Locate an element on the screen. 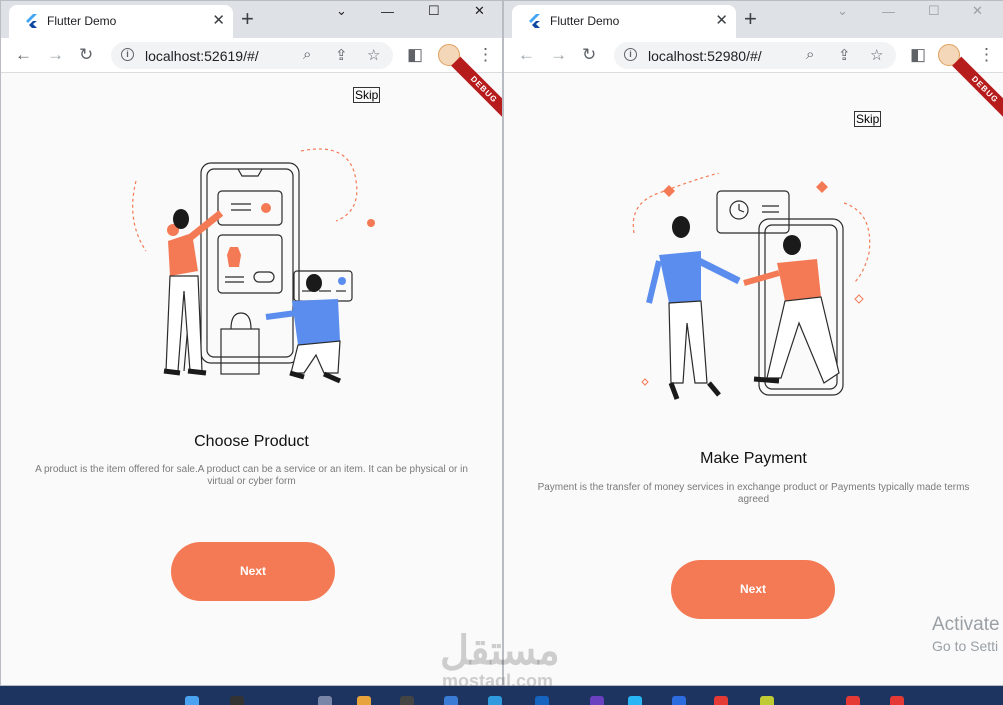 Image resolution: width=1003 pixels, height=705 pixels. taskbar is located at coordinates (501, 695).